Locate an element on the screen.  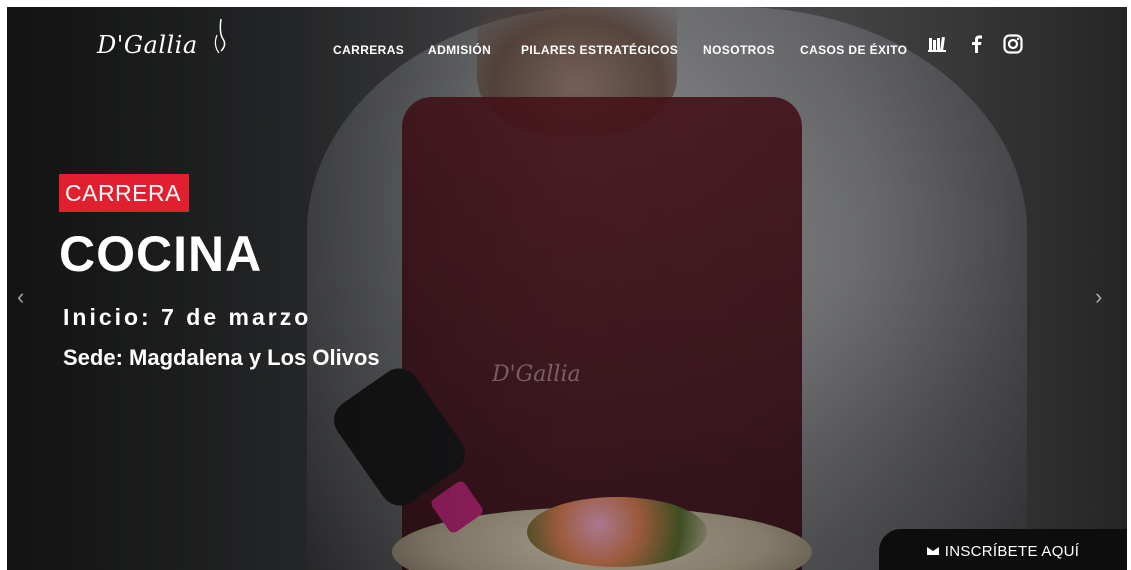
career-title: COCINA is located at coordinates (161, 254).